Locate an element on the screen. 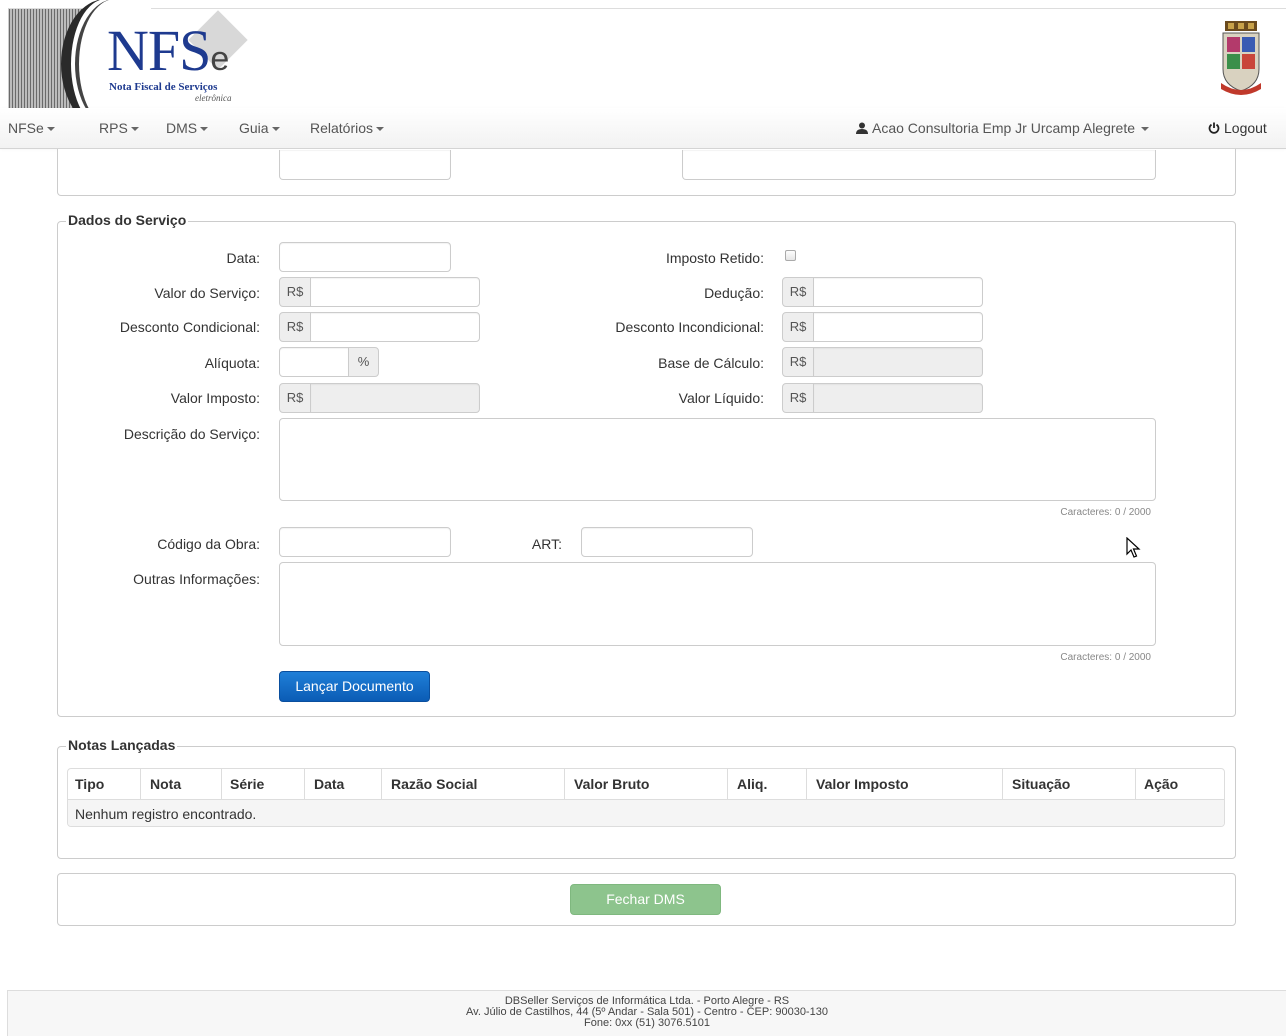 The height and width of the screenshot is (1036, 1286). mouse-cursor-icon is located at coordinates (1133, 547).